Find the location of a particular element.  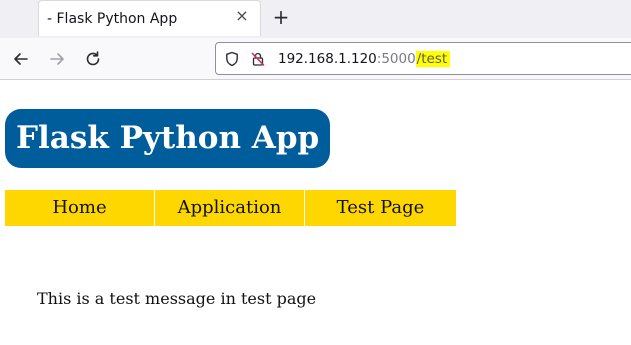

insecure-lock-icon is located at coordinates (258, 61).